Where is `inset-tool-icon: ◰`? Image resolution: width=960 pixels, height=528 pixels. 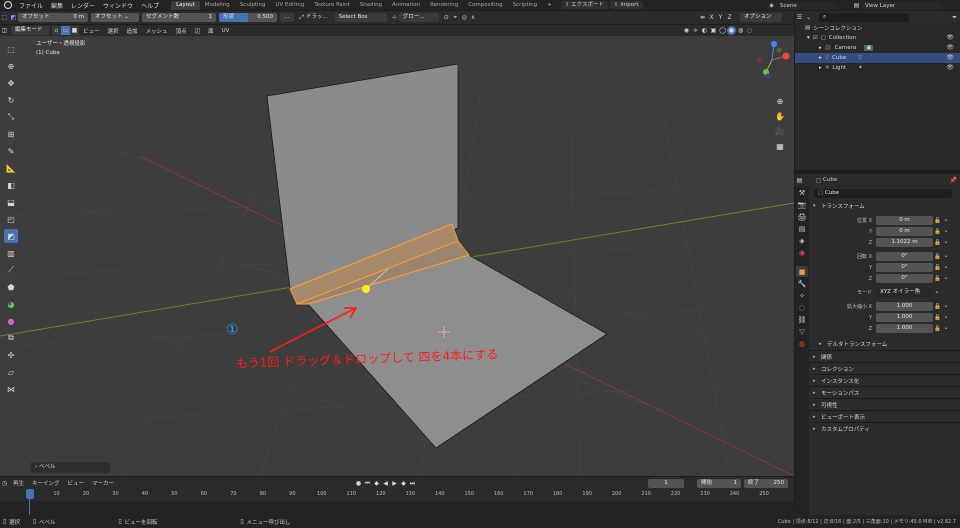 inset-tool-icon: ◰ is located at coordinates (11, 219).